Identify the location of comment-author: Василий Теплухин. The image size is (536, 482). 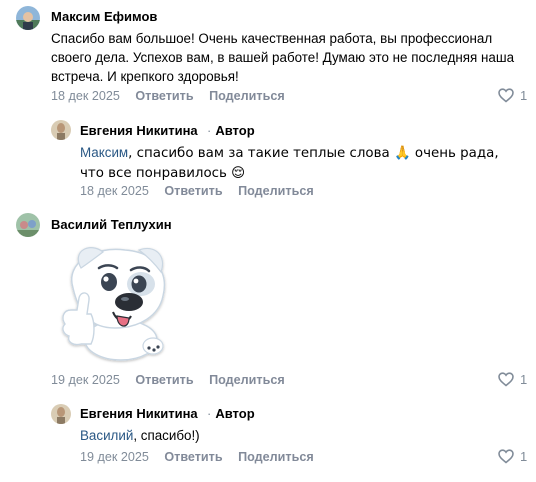
(111, 225).